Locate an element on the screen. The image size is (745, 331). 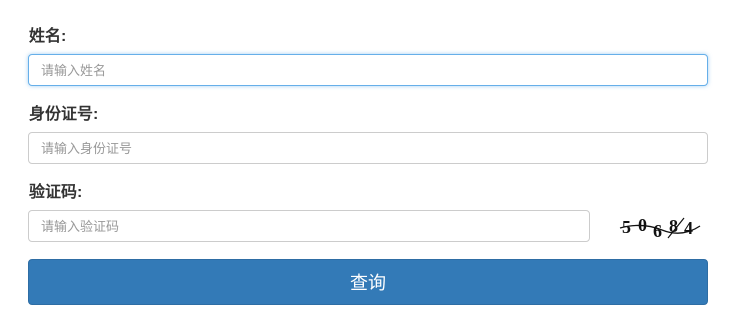
captcha-image: 5 0 6 8 4 is located at coordinates (660, 227).